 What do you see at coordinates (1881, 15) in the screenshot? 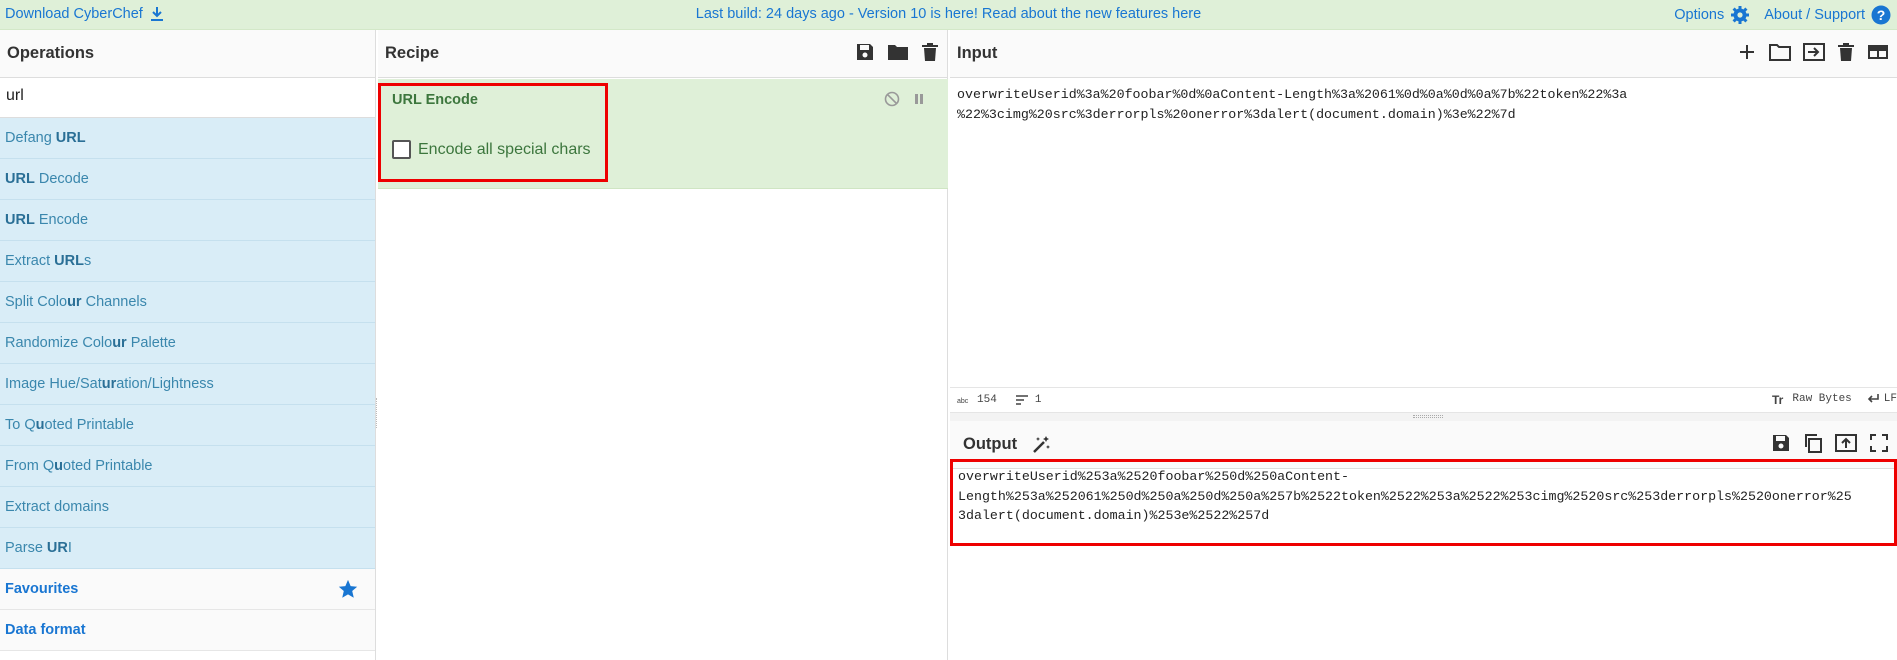
I see `help-icon: ?` at bounding box center [1881, 15].